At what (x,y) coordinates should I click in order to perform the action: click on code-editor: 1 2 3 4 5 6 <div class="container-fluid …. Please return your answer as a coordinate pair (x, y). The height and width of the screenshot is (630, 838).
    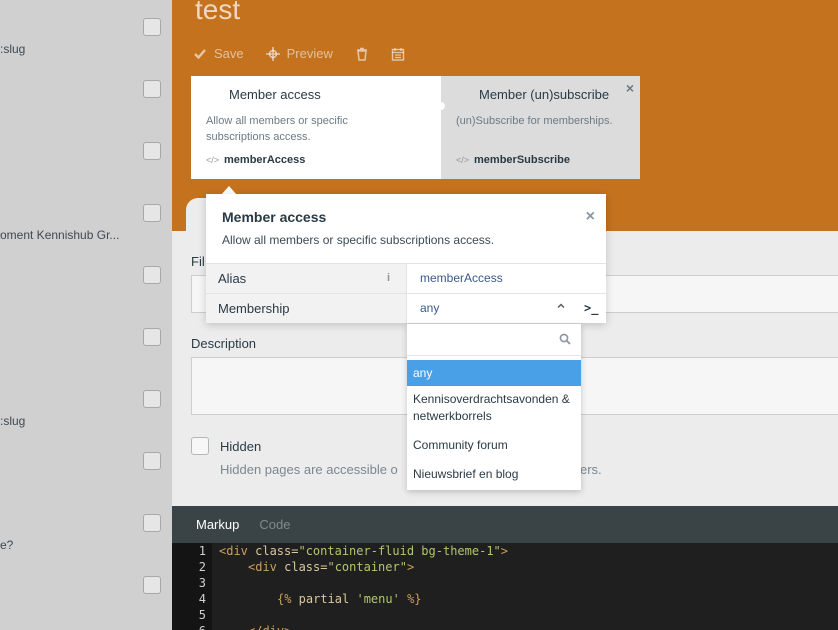
    Looking at the image, I should click on (505, 586).